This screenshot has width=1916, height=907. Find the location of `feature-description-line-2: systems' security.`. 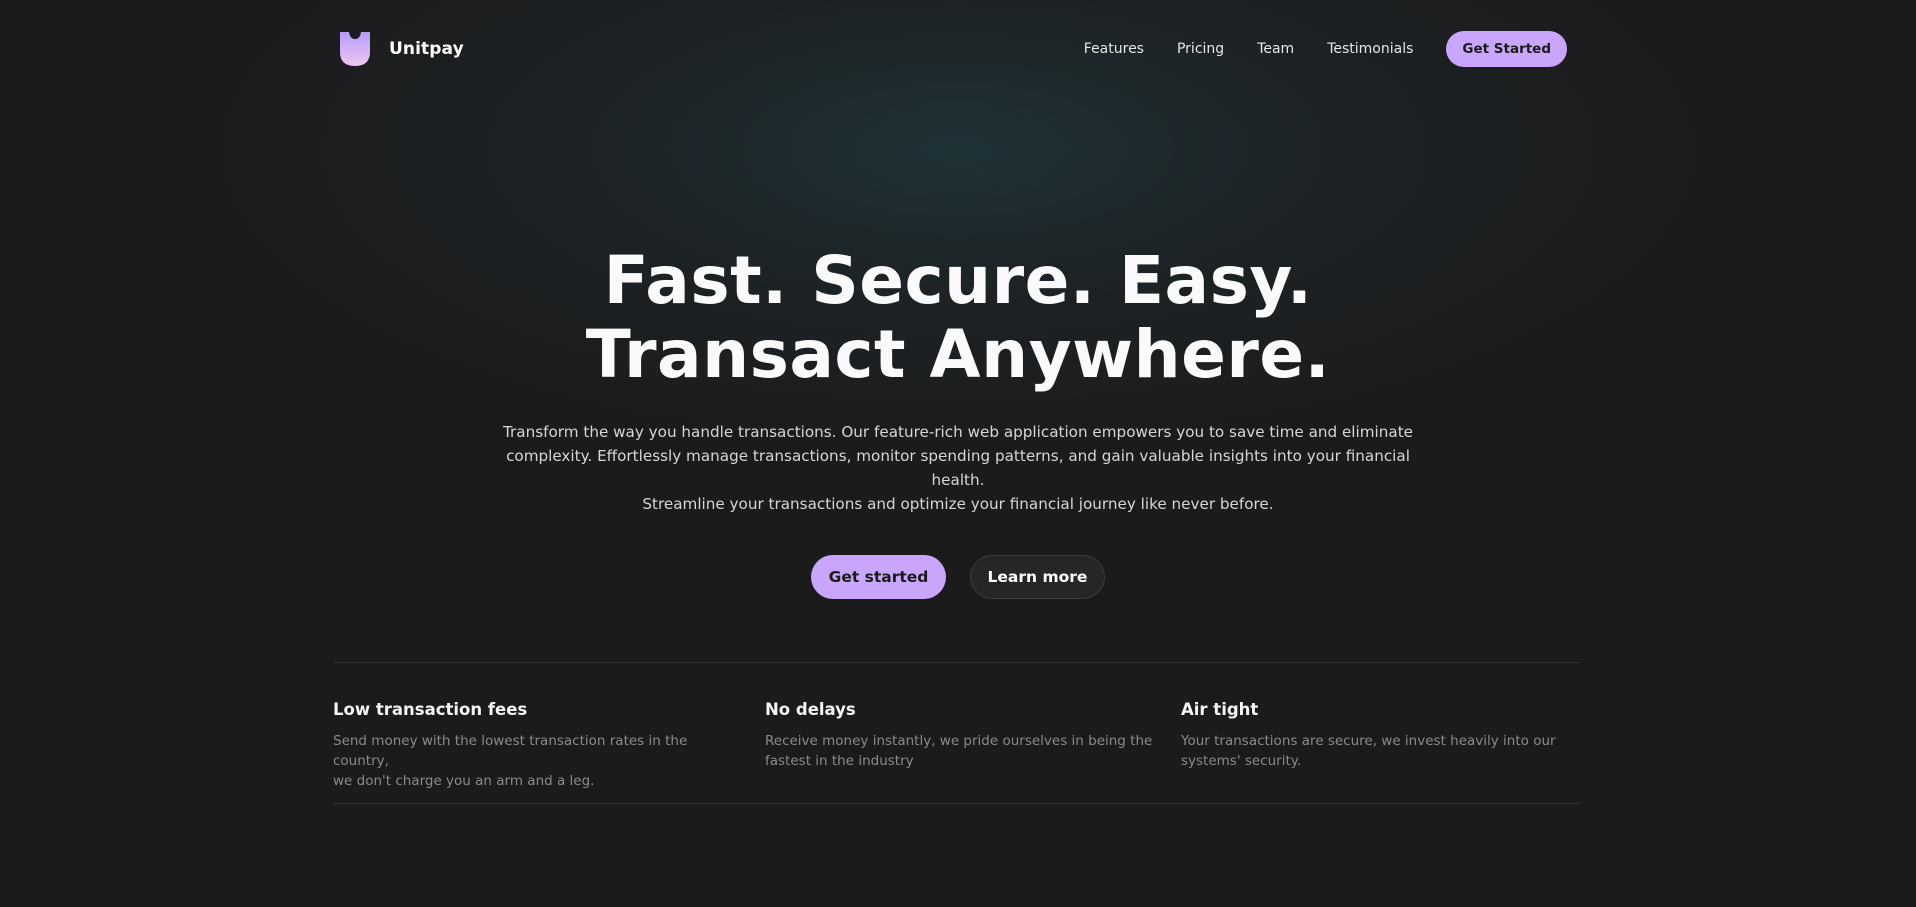

feature-description-line-2: systems' security. is located at coordinates (1241, 761).